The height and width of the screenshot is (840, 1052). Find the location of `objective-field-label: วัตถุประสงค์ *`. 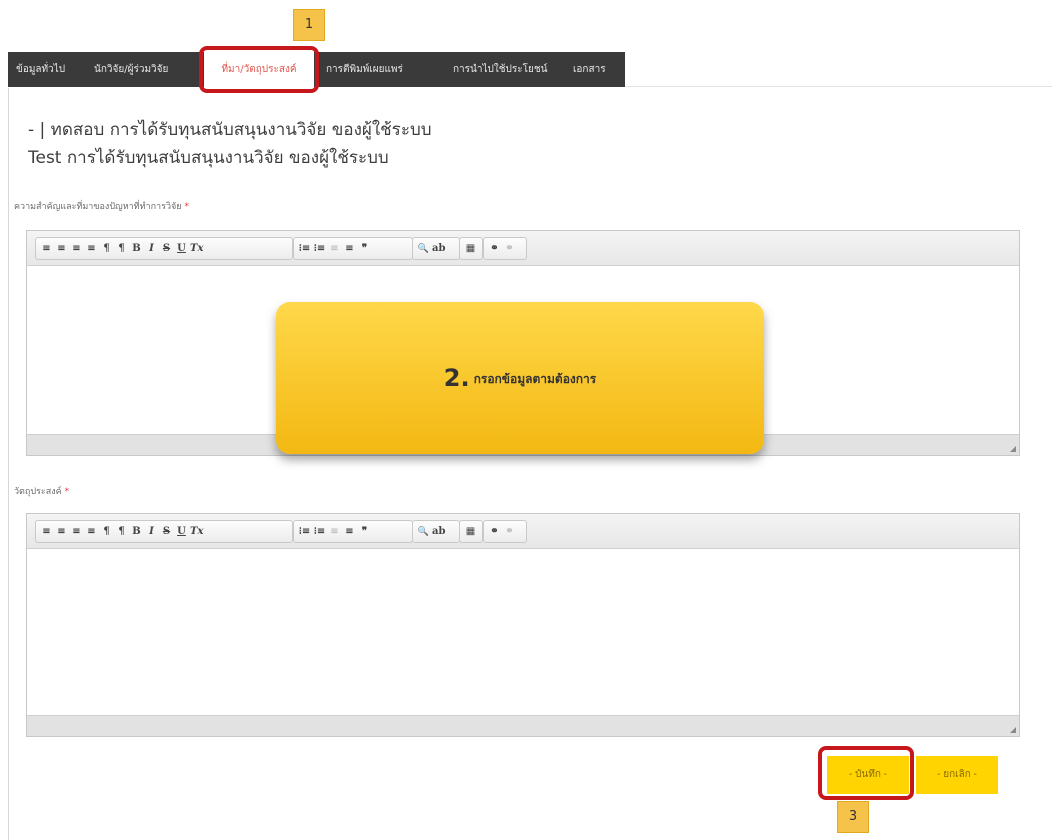

objective-field-label: วัตถุประสงค์ * is located at coordinates (41, 491).